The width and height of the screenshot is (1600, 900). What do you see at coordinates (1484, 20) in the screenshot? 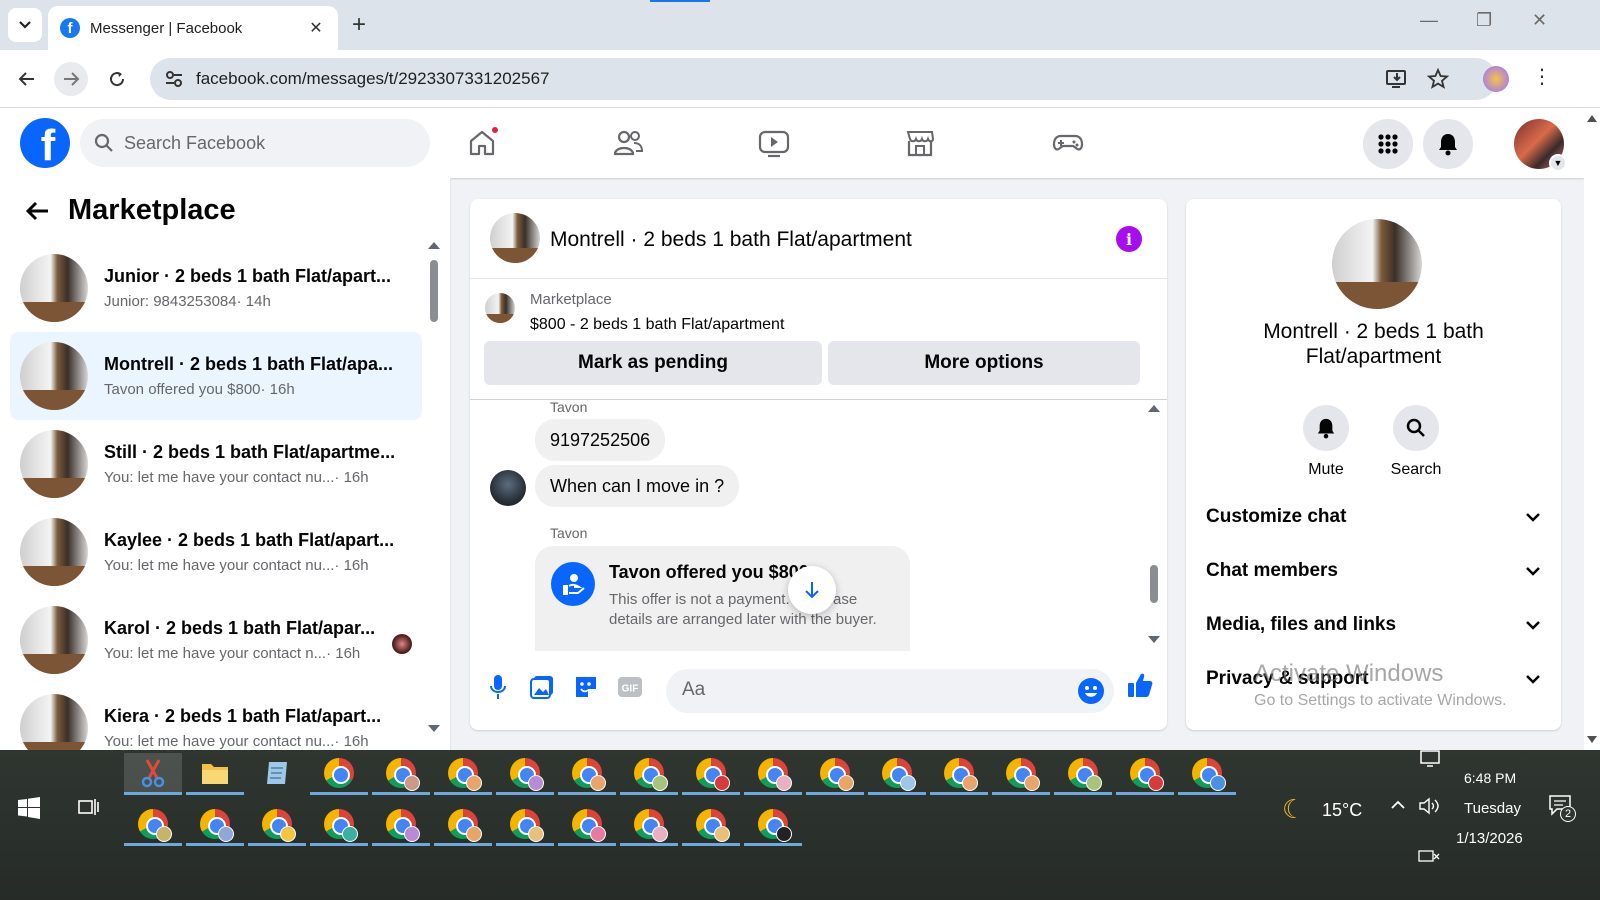
I see `restore-icon: ❐` at bounding box center [1484, 20].